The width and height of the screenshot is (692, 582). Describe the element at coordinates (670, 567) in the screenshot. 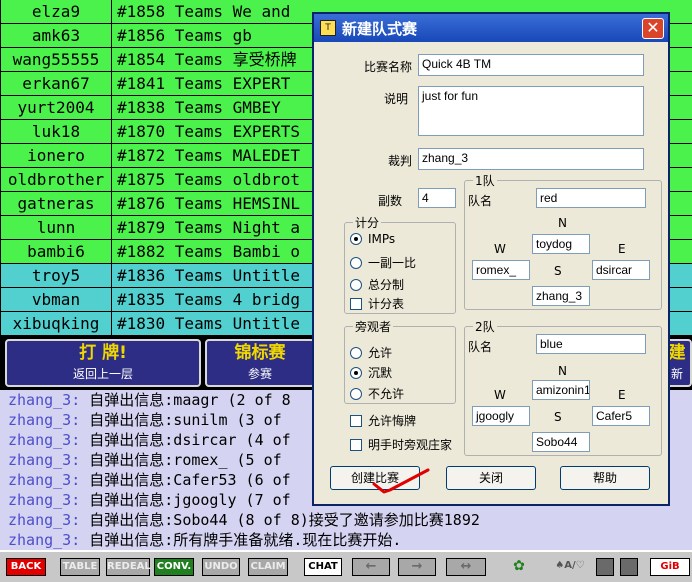

I see `gib-button: GiB` at that location.